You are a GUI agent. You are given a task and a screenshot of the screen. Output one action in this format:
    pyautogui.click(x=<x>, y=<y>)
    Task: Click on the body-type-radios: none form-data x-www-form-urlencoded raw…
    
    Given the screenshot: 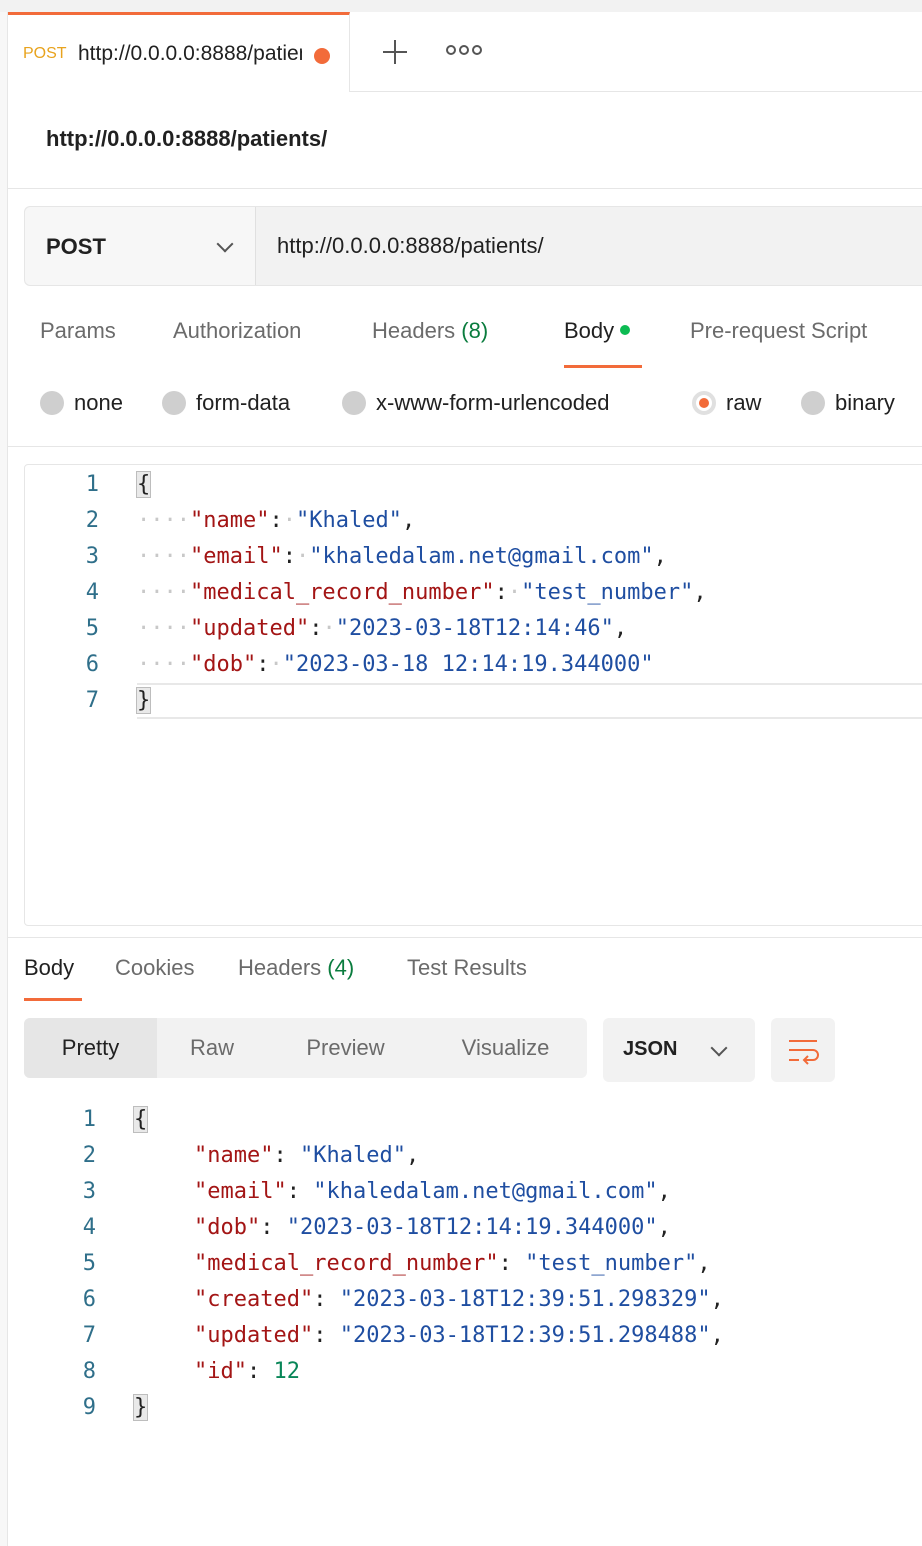 What is the action you would take?
    pyautogui.click(x=480, y=407)
    